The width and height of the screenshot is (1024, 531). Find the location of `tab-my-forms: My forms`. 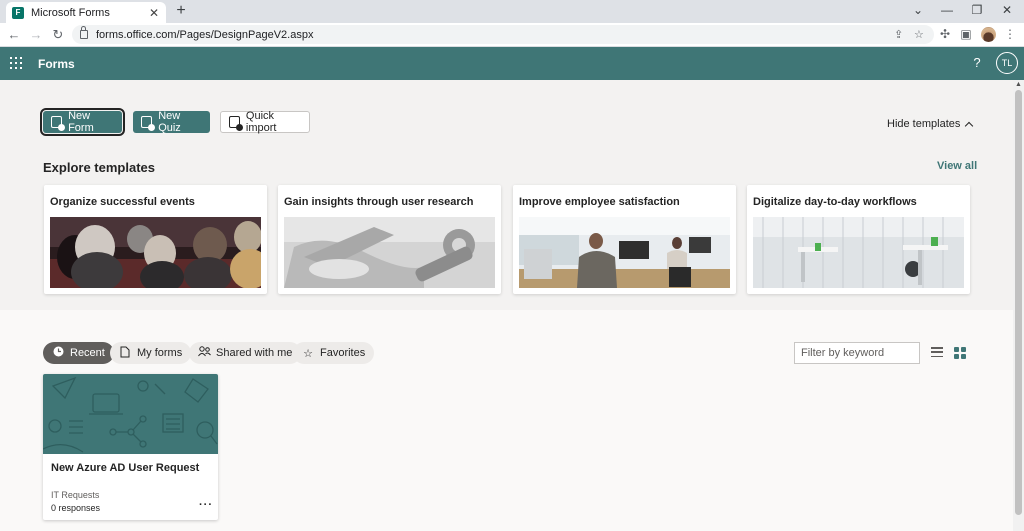

tab-my-forms: My forms is located at coordinates (151, 353).